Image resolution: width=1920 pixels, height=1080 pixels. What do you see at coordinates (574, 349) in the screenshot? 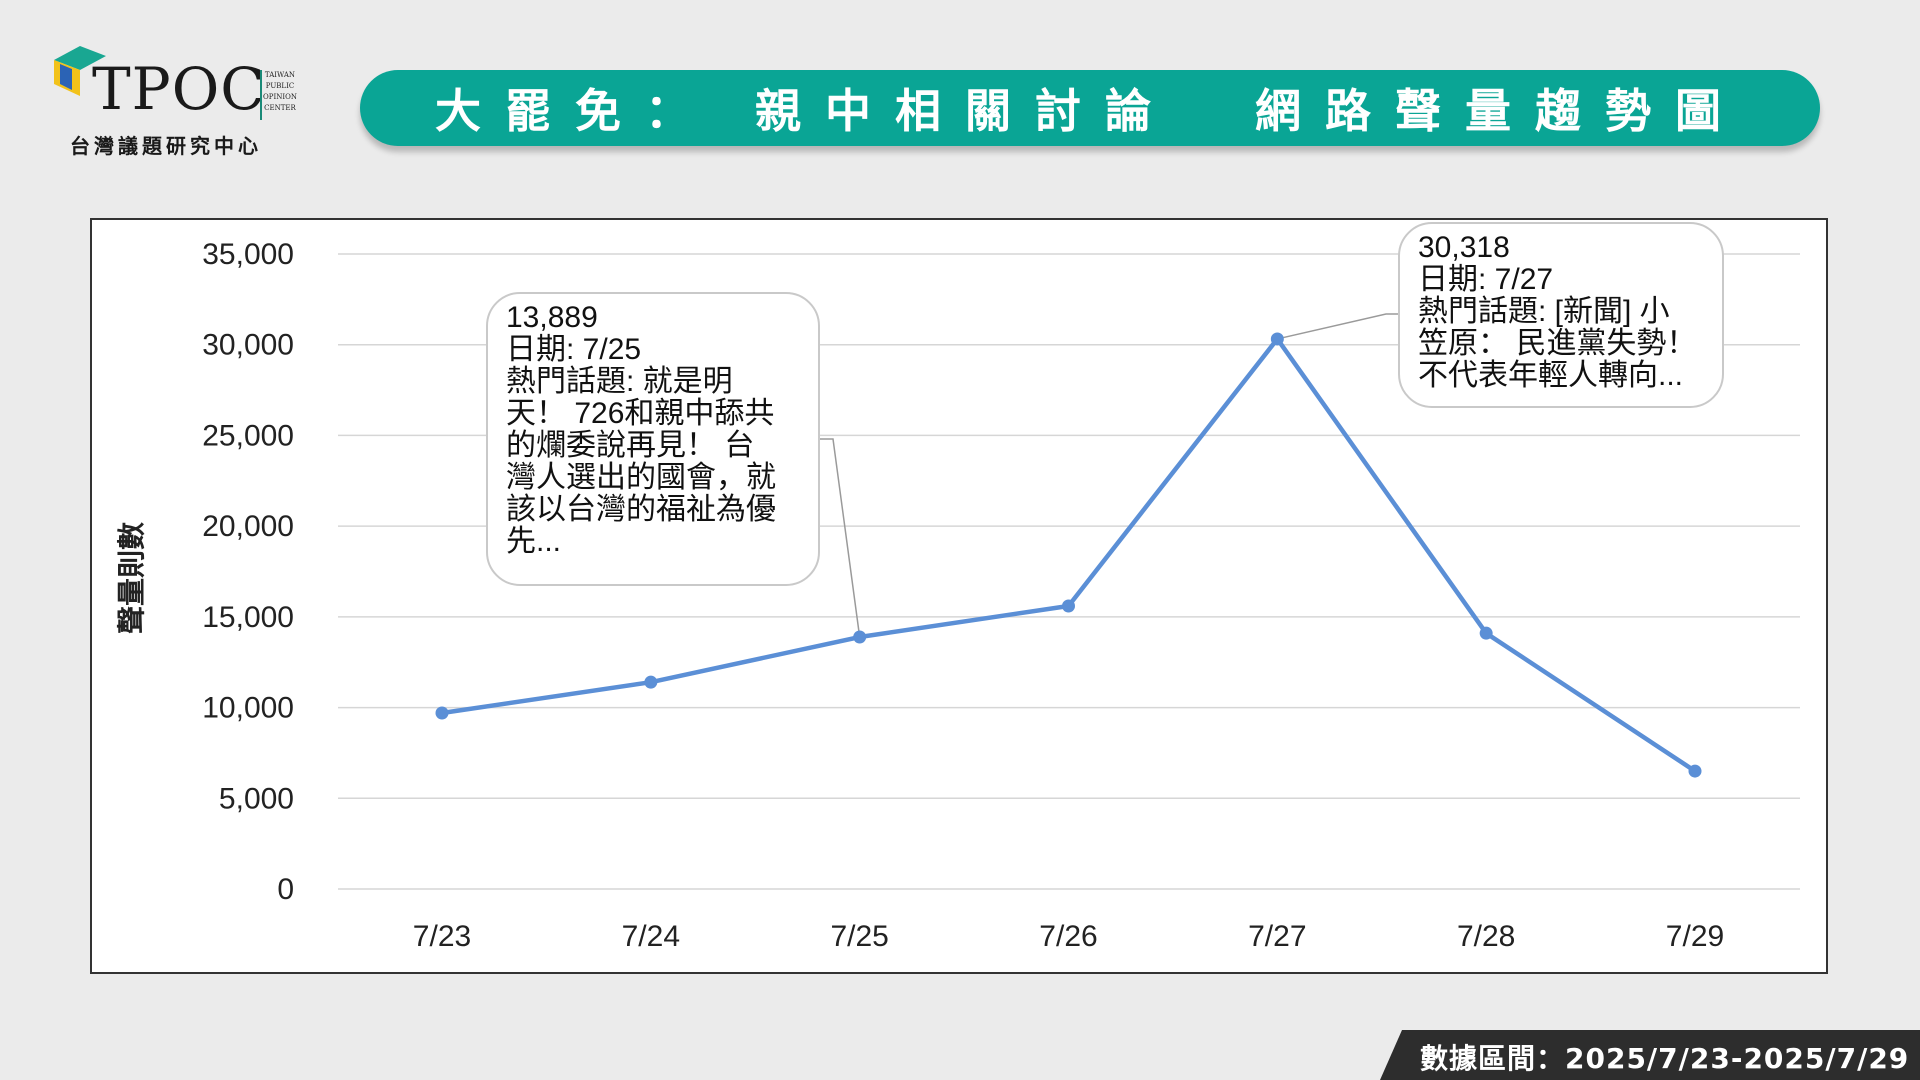
I see `callout-line: 日期: 7/25` at bounding box center [574, 349].